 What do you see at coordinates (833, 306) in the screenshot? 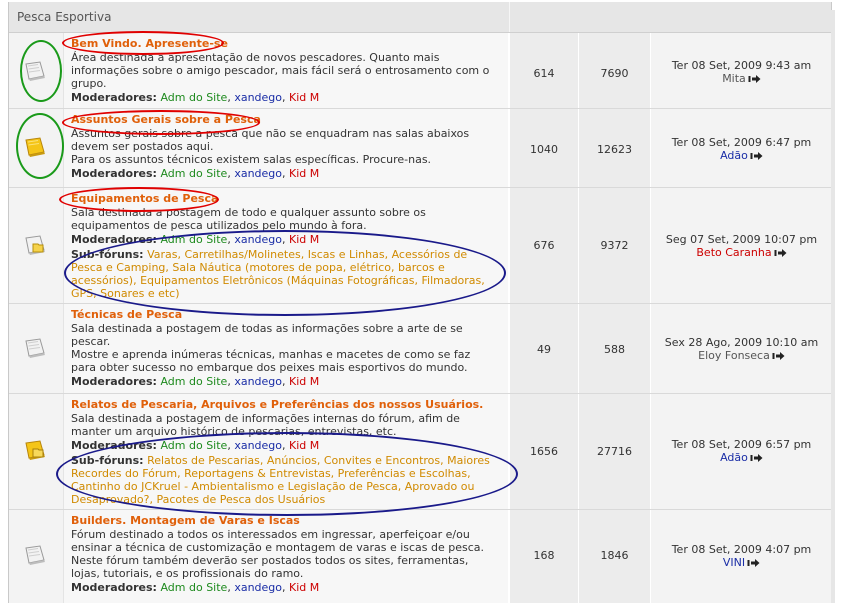
I see `frame-shadow` at bounding box center [833, 306].